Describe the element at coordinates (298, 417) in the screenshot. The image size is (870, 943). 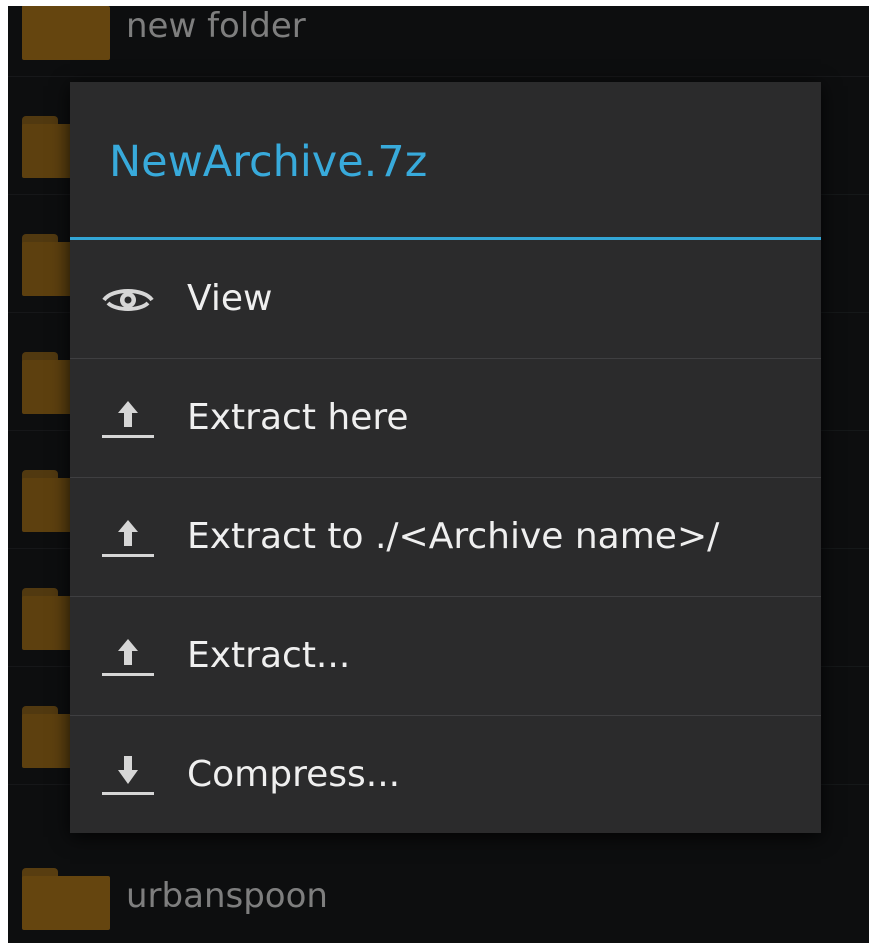
I see `menu-item-label: Extract here` at that location.